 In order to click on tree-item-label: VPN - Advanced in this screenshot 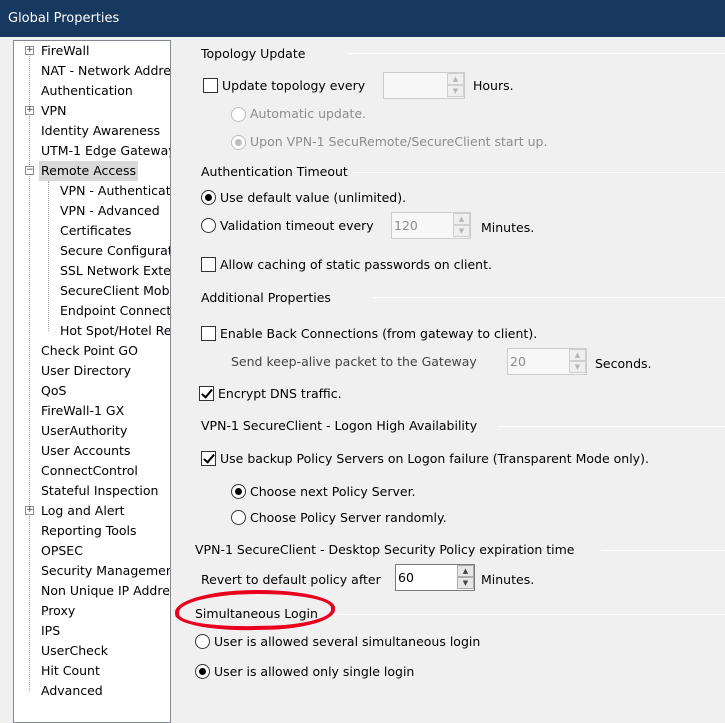, I will do `click(110, 210)`.